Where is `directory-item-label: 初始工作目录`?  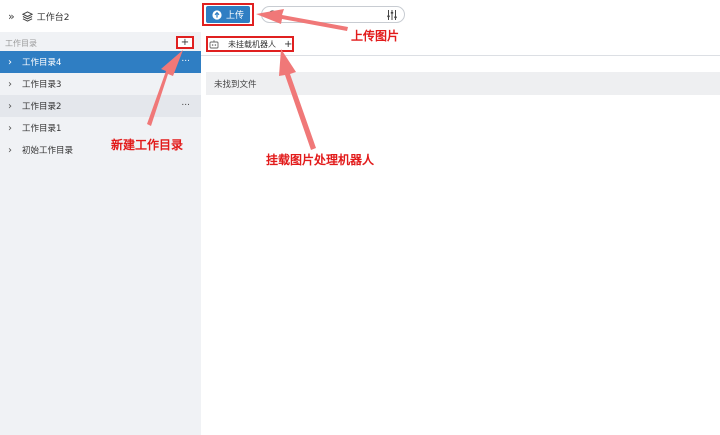
directory-item-label: 初始工作目录 is located at coordinates (48, 151).